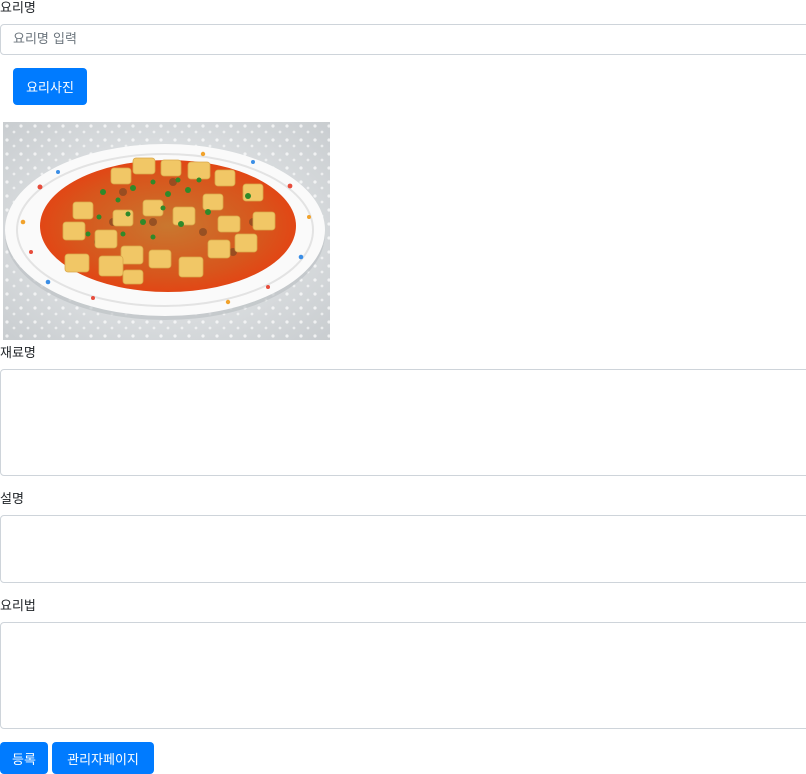 This screenshot has height=774, width=806. What do you see at coordinates (12, 499) in the screenshot?
I see `description-label: 설명` at bounding box center [12, 499].